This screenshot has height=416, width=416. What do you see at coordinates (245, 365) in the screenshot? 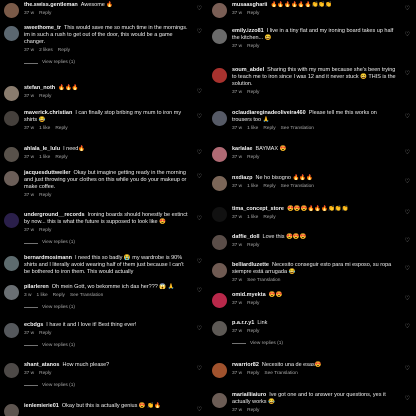
I see `comment-username: rwarrior82` at bounding box center [245, 365].